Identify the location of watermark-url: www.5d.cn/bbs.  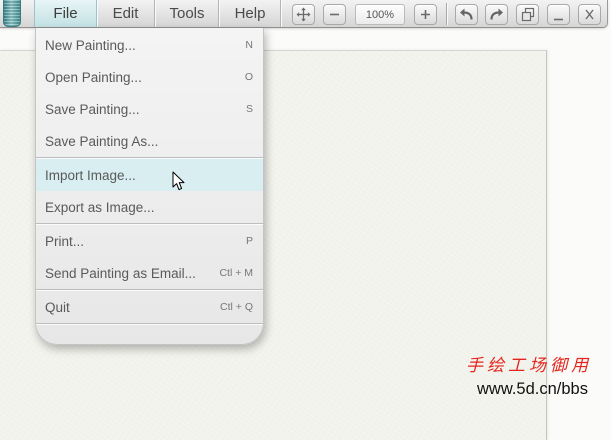
(532, 389).